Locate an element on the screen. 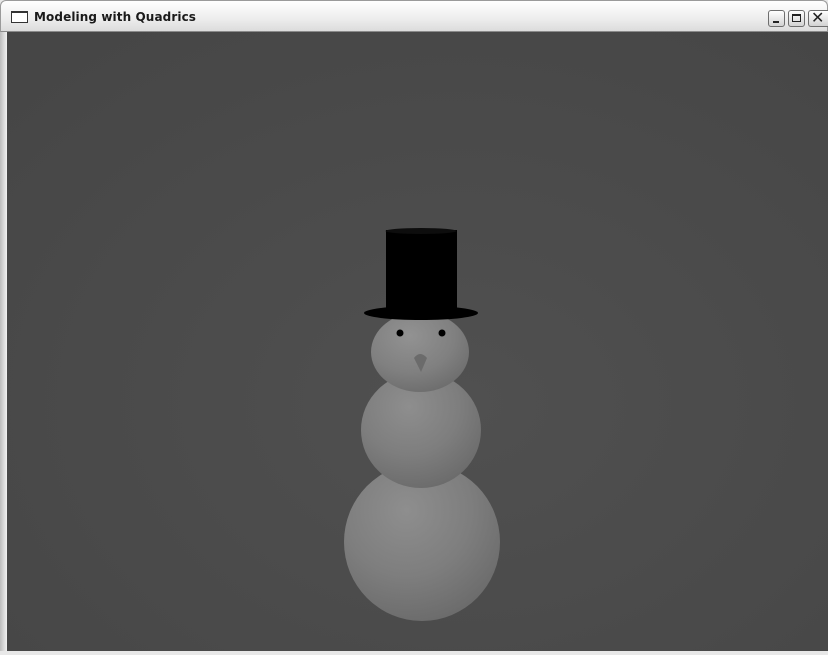 This screenshot has width=828, height=655. window-left-border is located at coordinates (3, 343).